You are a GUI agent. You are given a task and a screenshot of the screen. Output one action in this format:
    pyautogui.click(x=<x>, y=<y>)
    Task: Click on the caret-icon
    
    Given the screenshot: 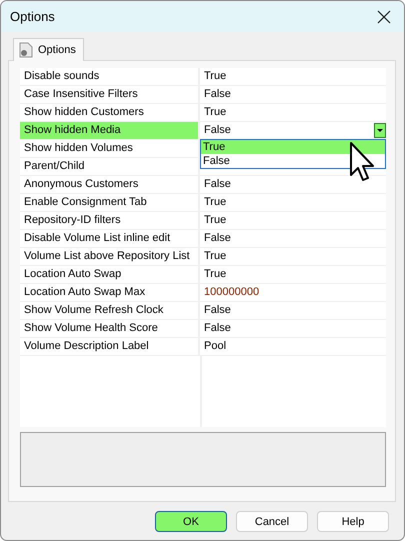 What is the action you would take?
    pyautogui.click(x=380, y=130)
    